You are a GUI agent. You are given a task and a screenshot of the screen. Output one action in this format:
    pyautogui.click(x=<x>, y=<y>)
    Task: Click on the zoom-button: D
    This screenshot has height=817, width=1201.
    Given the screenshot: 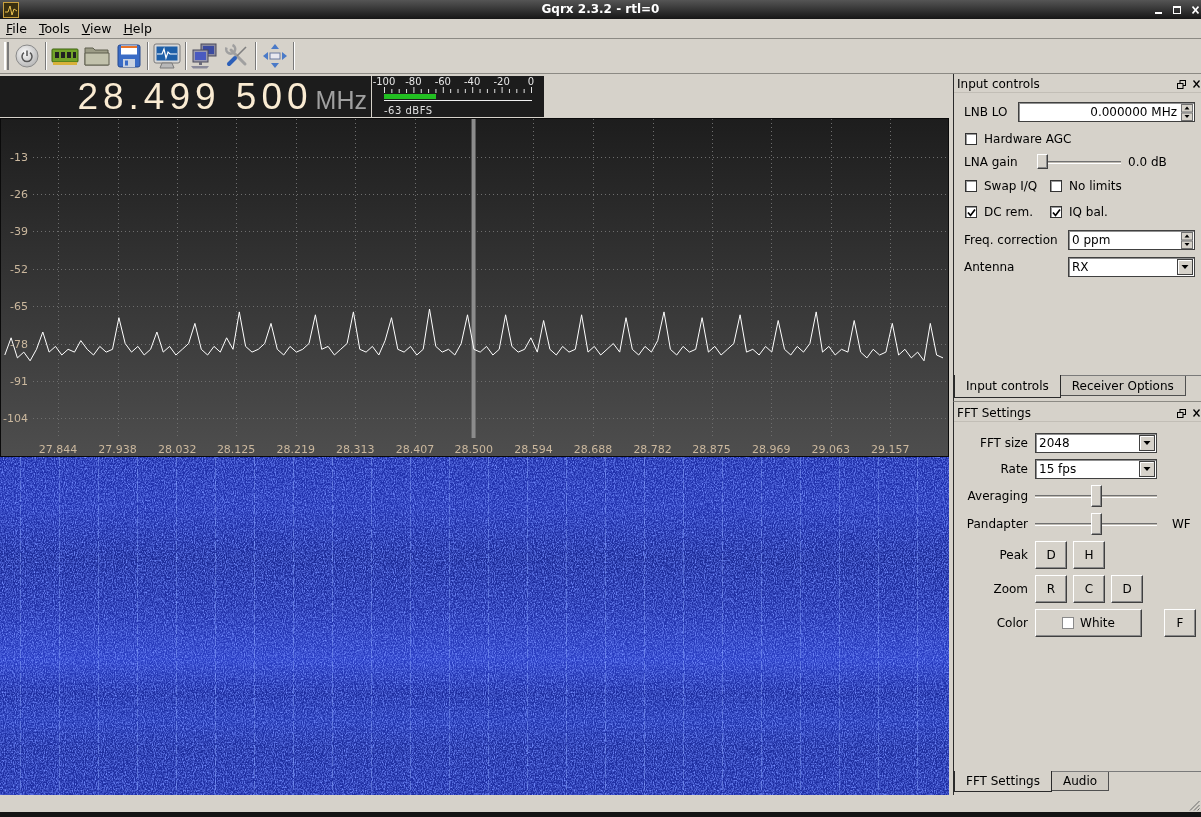 What is the action you would take?
    pyautogui.click(x=1127, y=589)
    